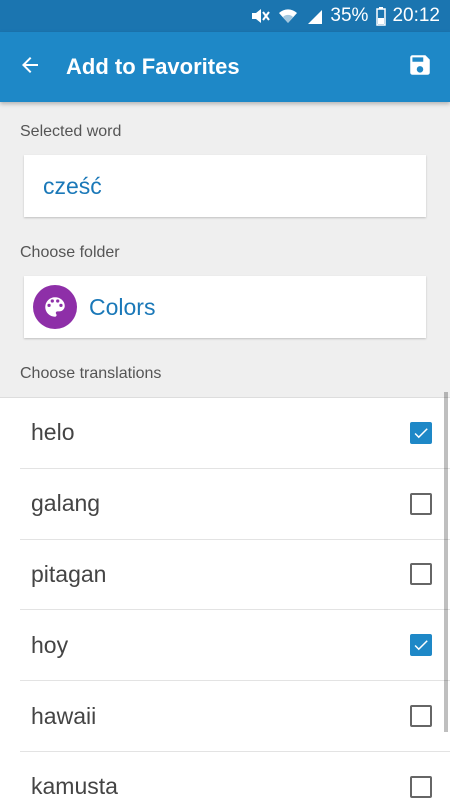 The image size is (450, 800). Describe the element at coordinates (64, 715) in the screenshot. I see `translation-text: hawaii` at that location.